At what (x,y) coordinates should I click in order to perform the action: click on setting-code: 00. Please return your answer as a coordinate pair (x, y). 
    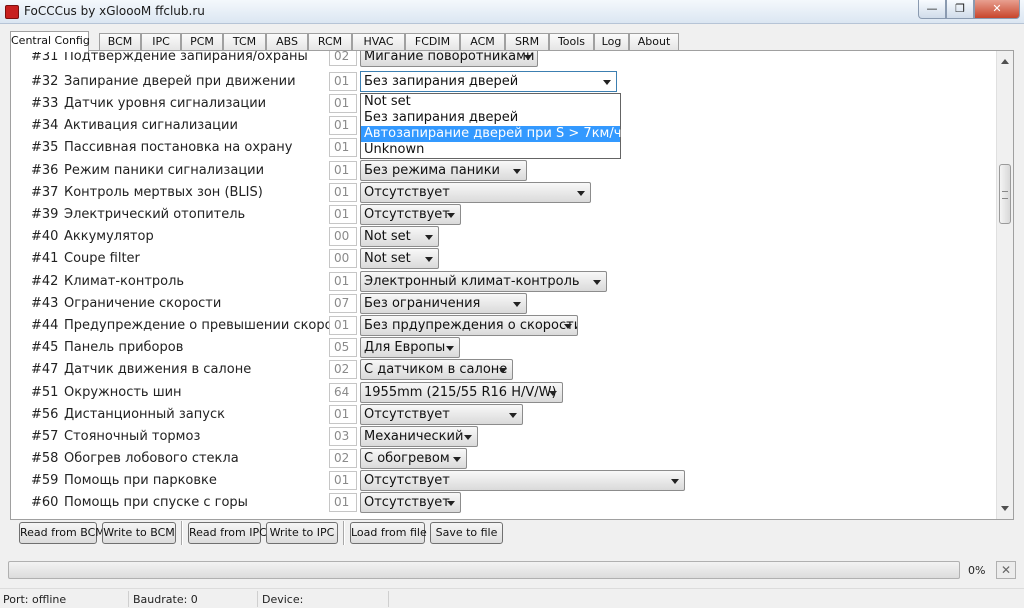
    Looking at the image, I should click on (343, 236).